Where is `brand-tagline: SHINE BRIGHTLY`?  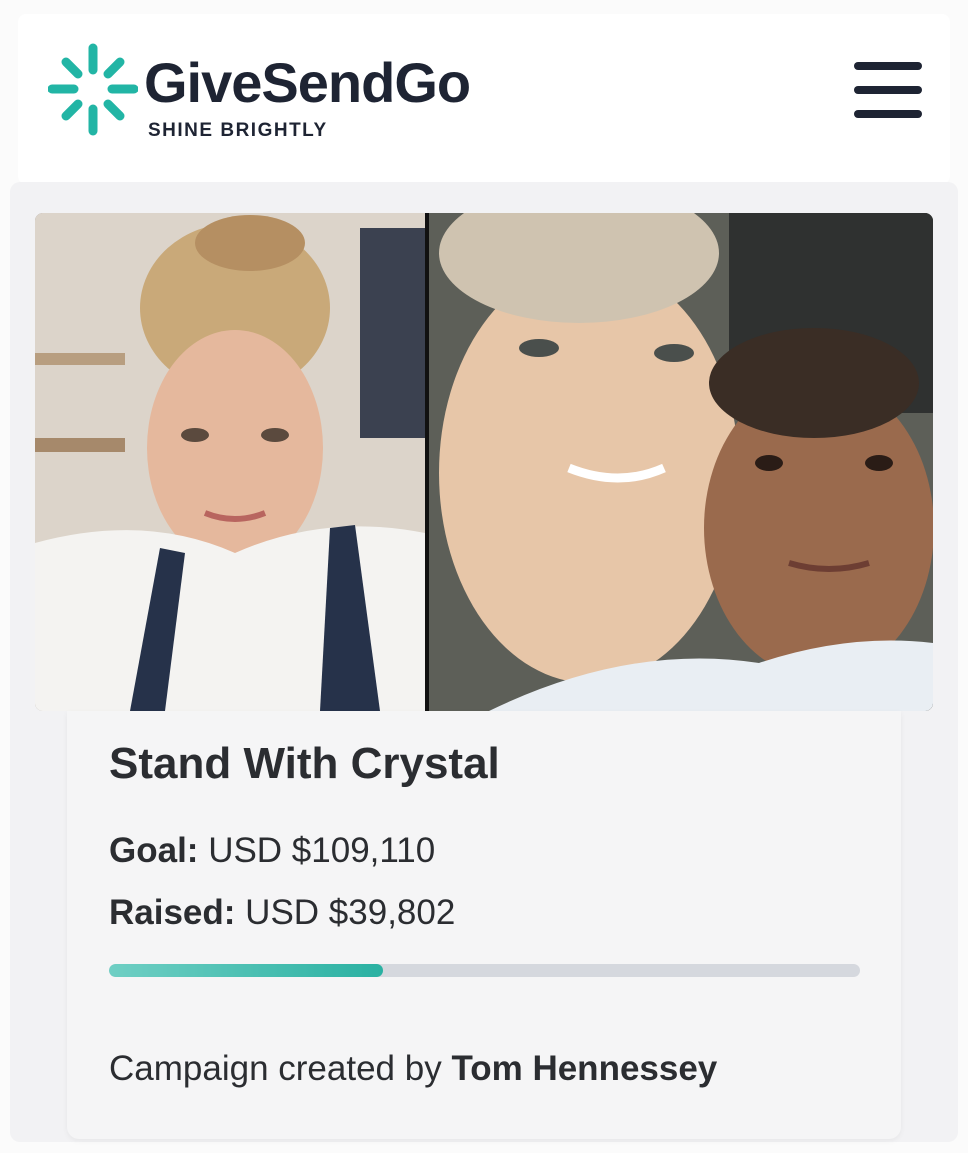 brand-tagline: SHINE BRIGHTLY is located at coordinates (238, 130).